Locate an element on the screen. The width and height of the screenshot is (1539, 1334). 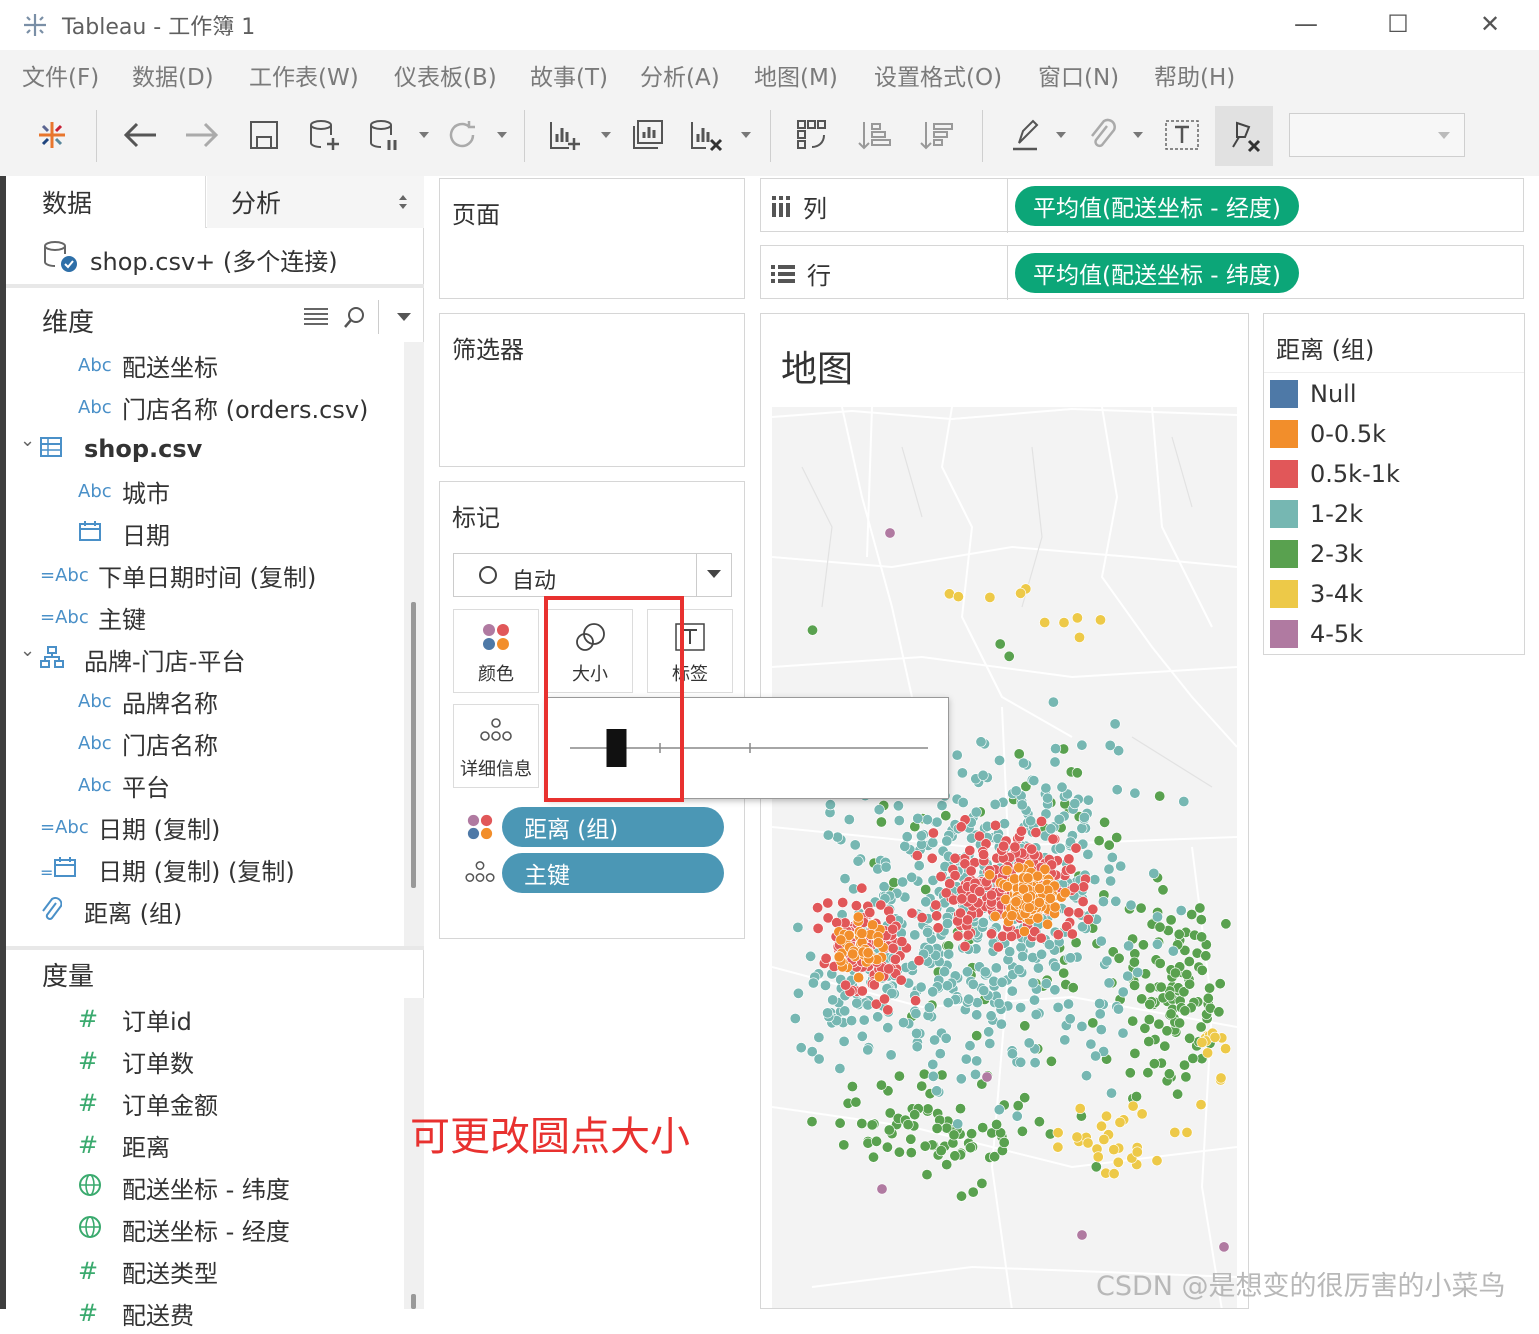
fix-axes-icon is located at coordinates (1244, 136).